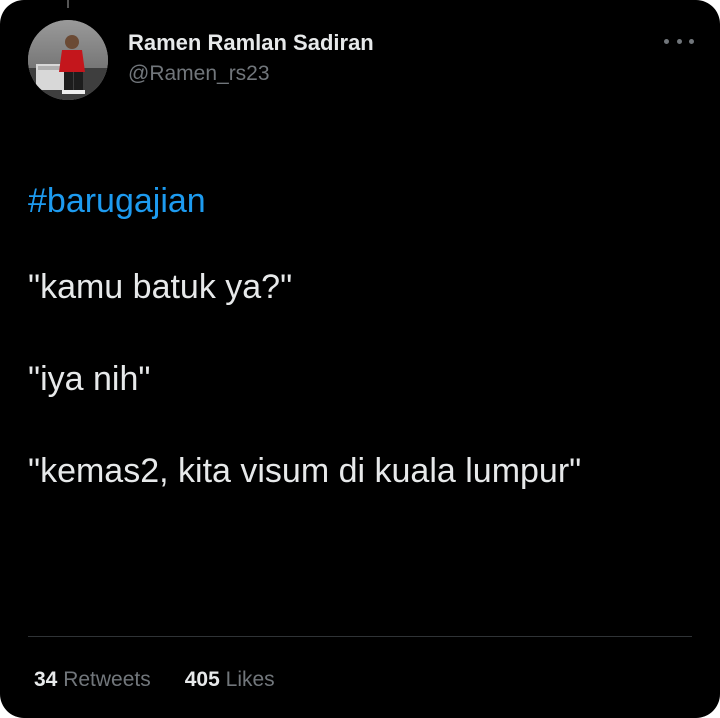 The image size is (720, 718). What do you see at coordinates (305, 471) in the screenshot?
I see `tweet-line: "kemas2, kita visum di kuala lumpur"` at bounding box center [305, 471].